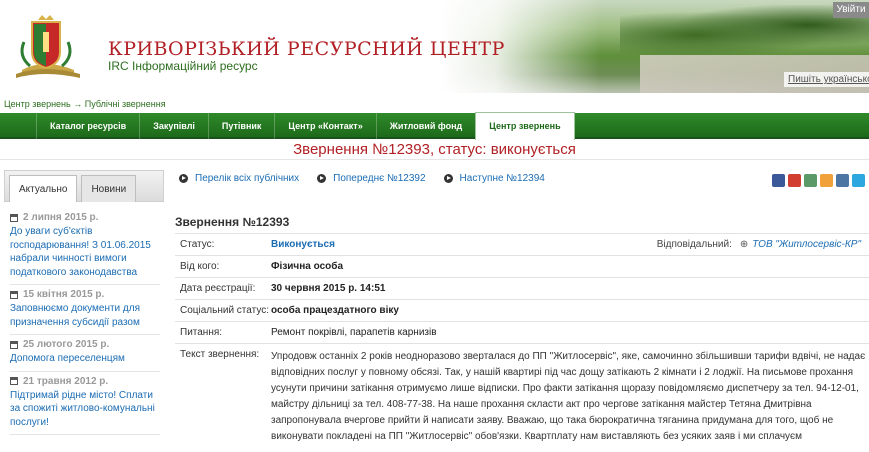 This screenshot has height=452, width=869. I want to click on request-title: Звернення №12393, so click(232, 222).